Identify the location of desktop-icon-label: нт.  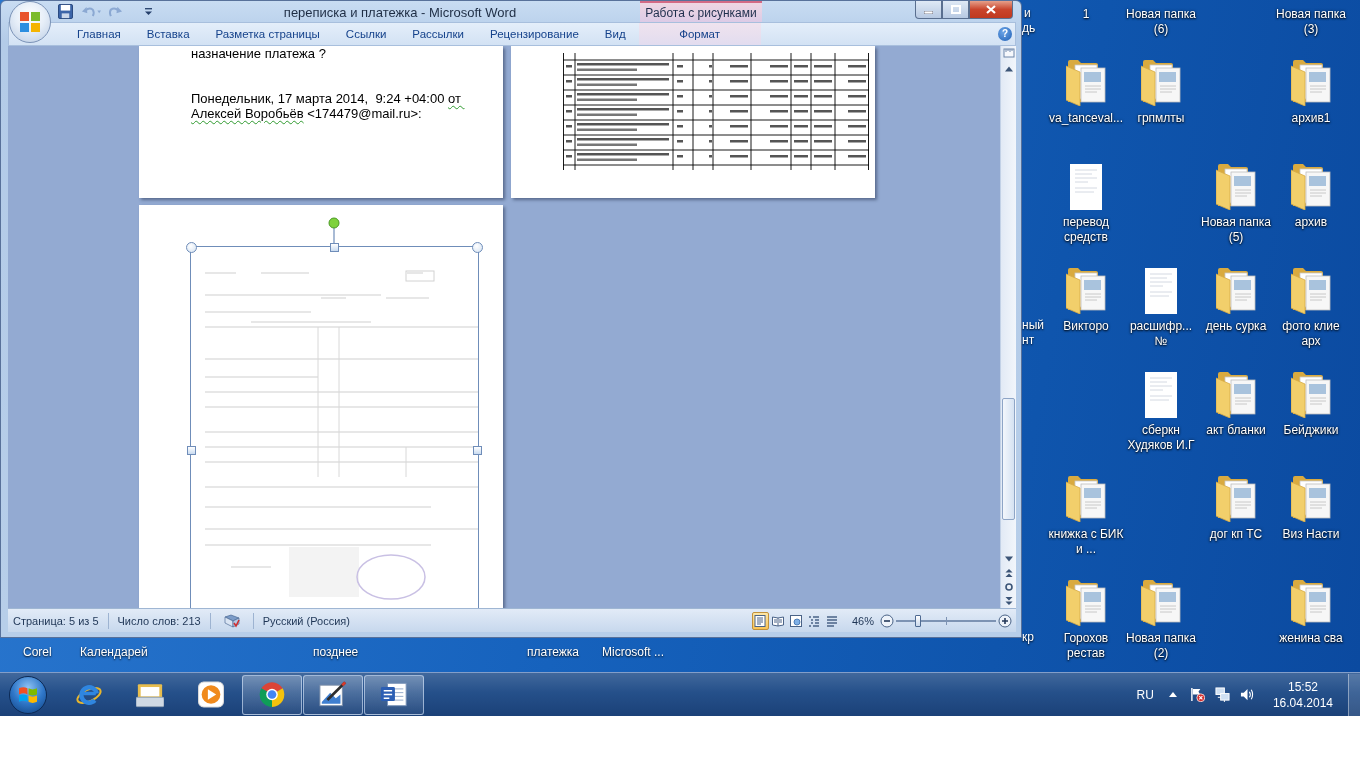
(1028, 340).